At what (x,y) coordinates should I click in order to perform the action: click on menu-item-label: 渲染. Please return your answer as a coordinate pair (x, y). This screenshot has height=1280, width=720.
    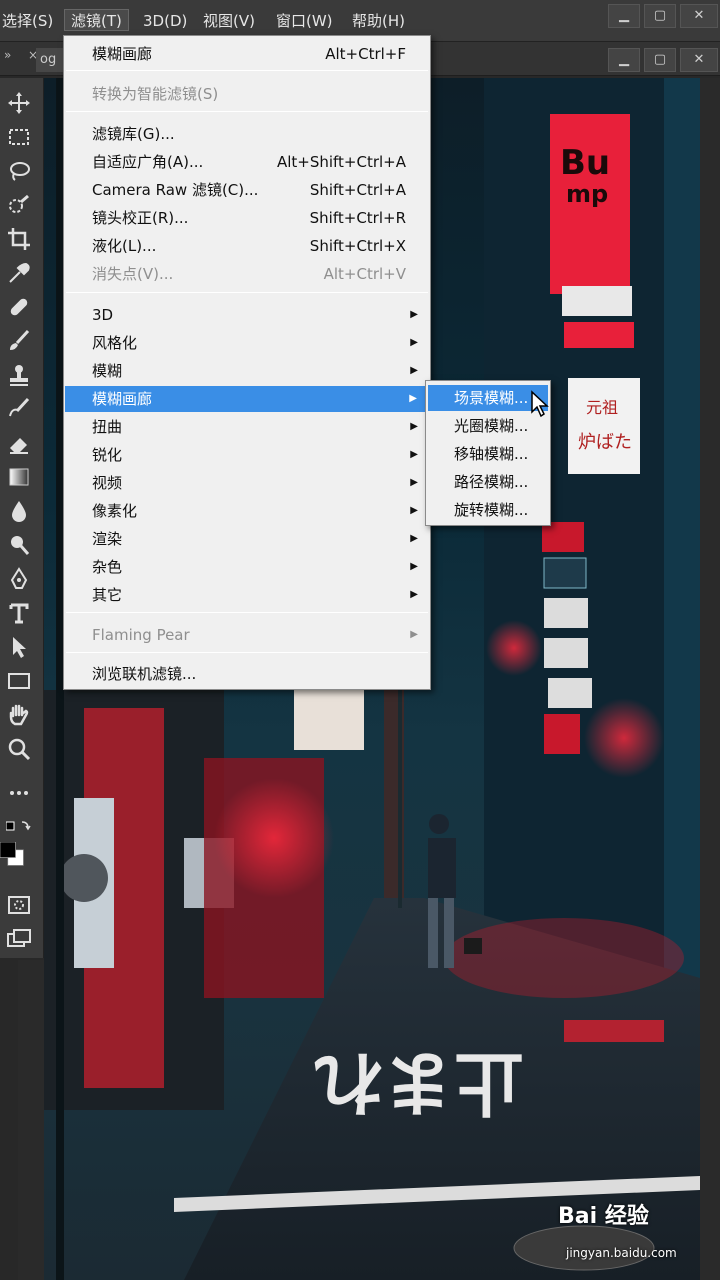
    Looking at the image, I should click on (107, 539).